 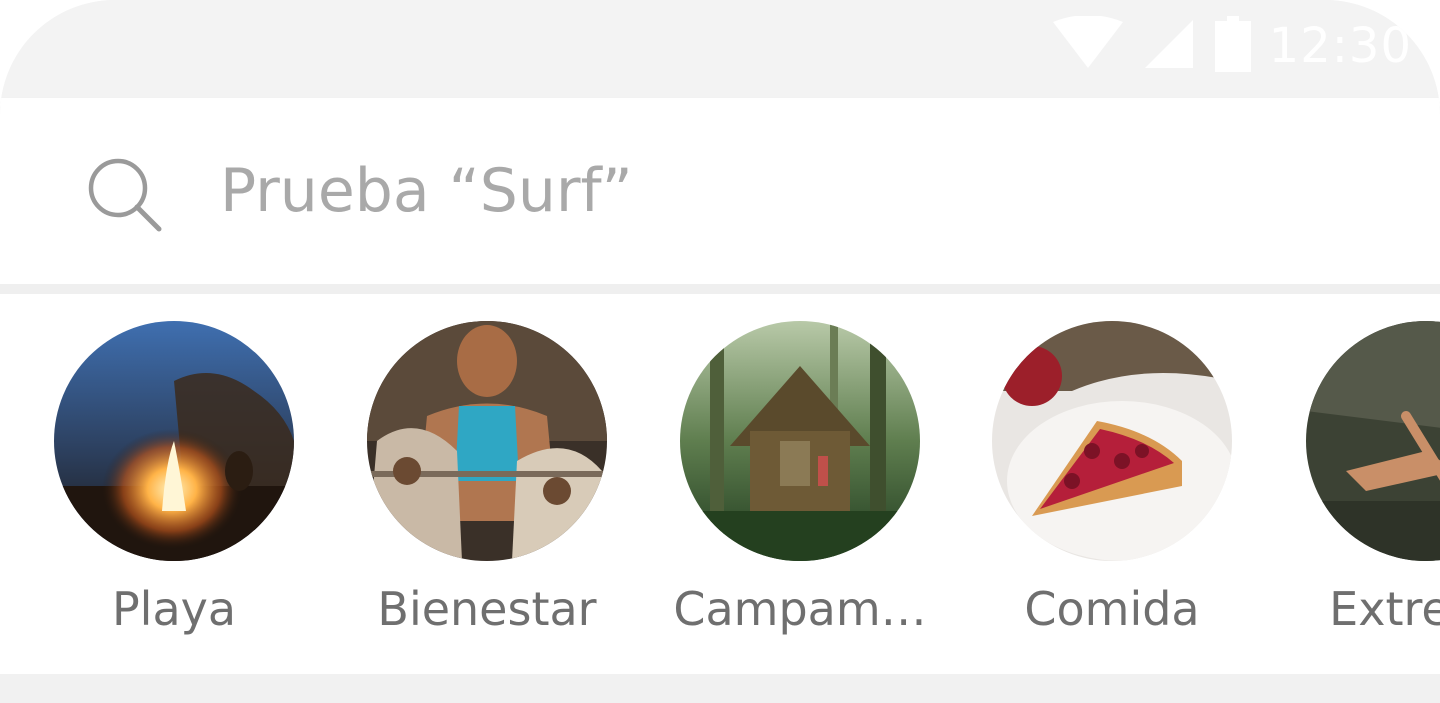 I want to click on treehouse-forest-photo, so click(x=800, y=441).